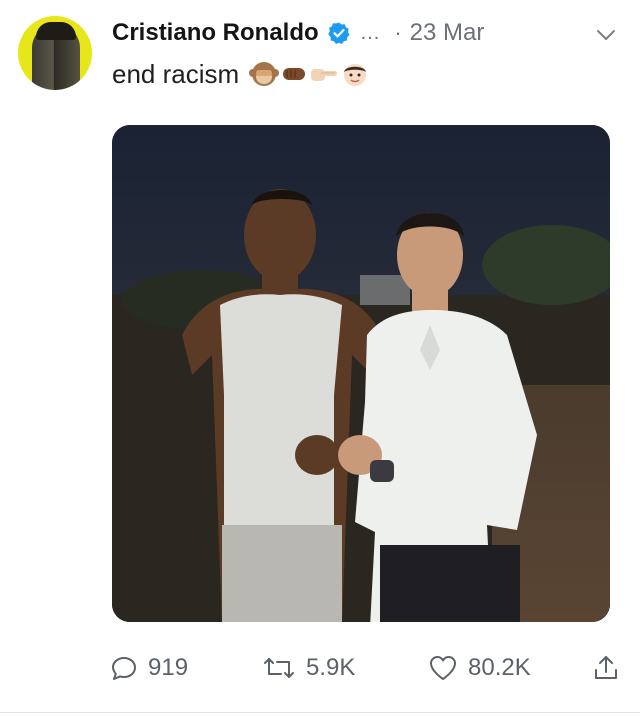  I want to click on retweet-count: 5.9K, so click(331, 667).